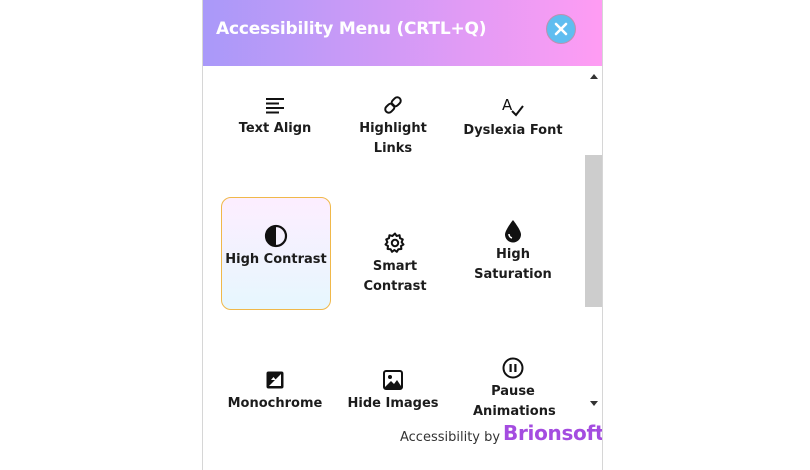 The image size is (810, 470). Describe the element at coordinates (593, 231) in the screenshot. I see `scrollbar-thumb` at that location.